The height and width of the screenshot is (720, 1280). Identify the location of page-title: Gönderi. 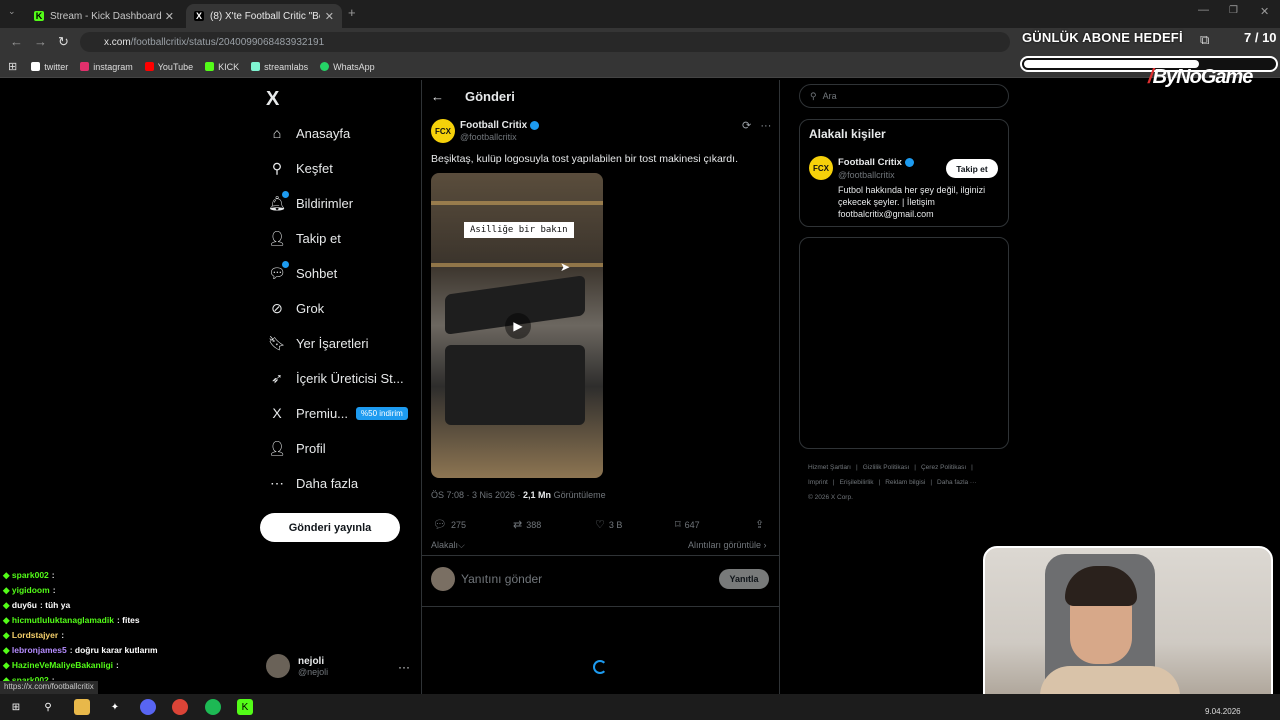
(490, 96).